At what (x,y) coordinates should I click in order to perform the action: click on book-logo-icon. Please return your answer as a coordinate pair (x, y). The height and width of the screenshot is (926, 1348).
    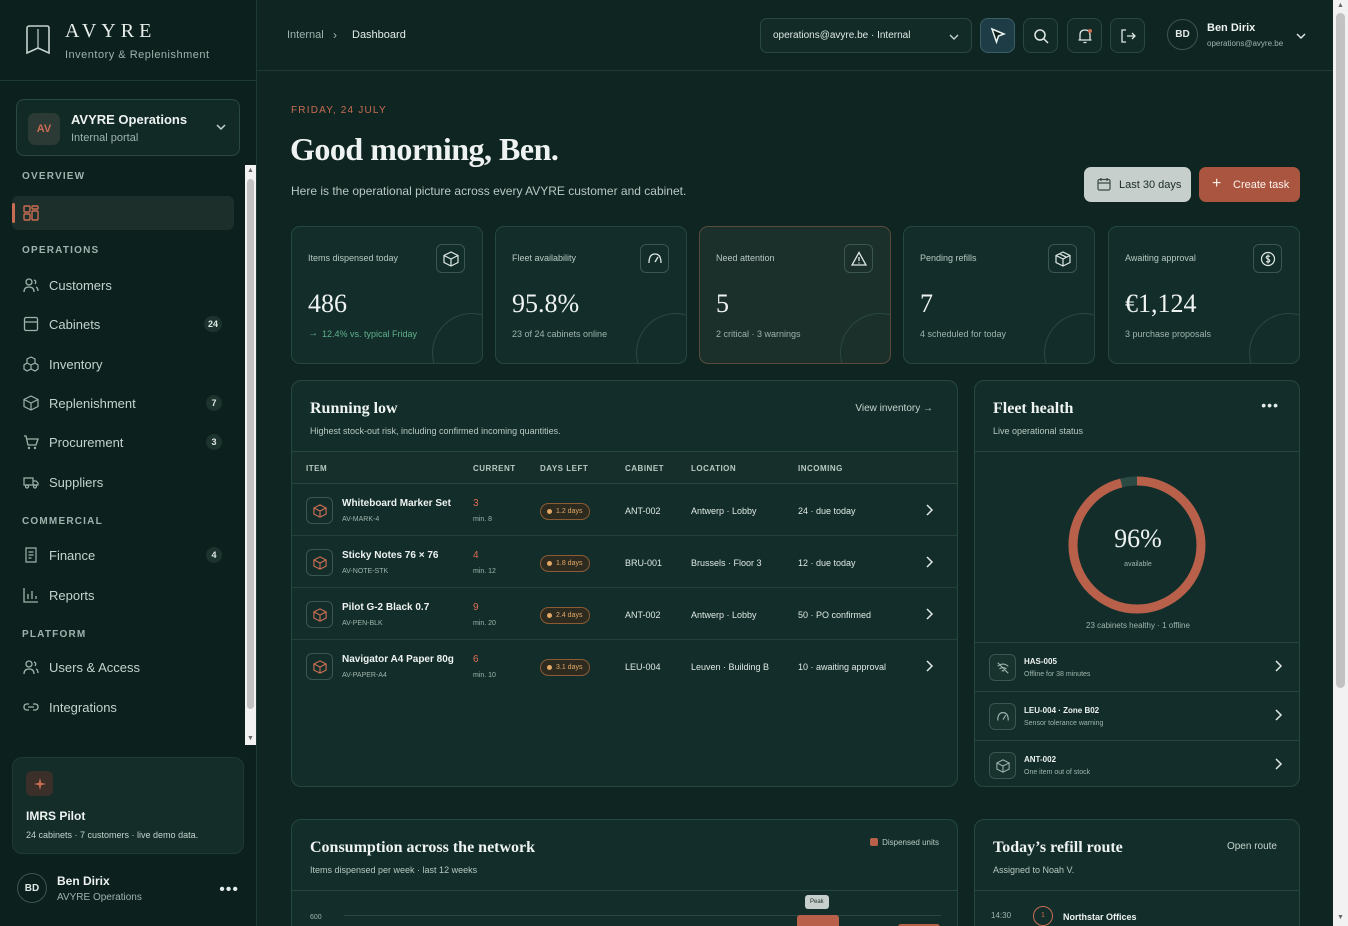
    Looking at the image, I should click on (38, 40).